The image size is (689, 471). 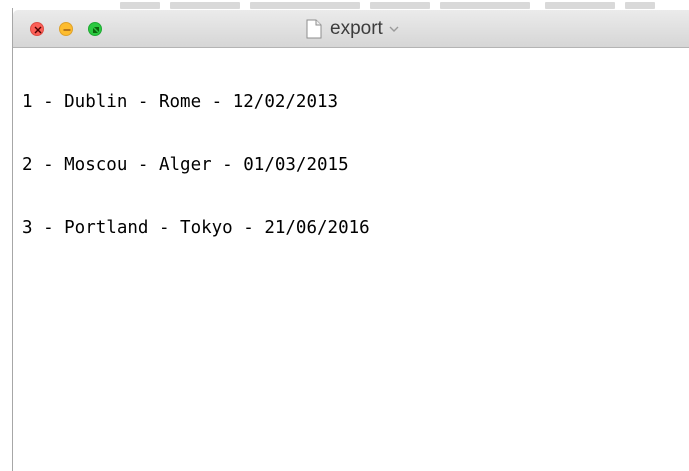 I want to click on text-line: 1 - Dublin - Rome - 12/02/2013, so click(x=352, y=102).